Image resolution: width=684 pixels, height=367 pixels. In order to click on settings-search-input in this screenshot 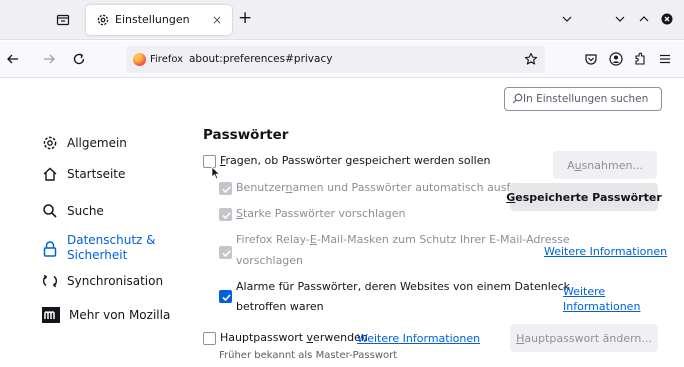, I will do `click(591, 99)`.